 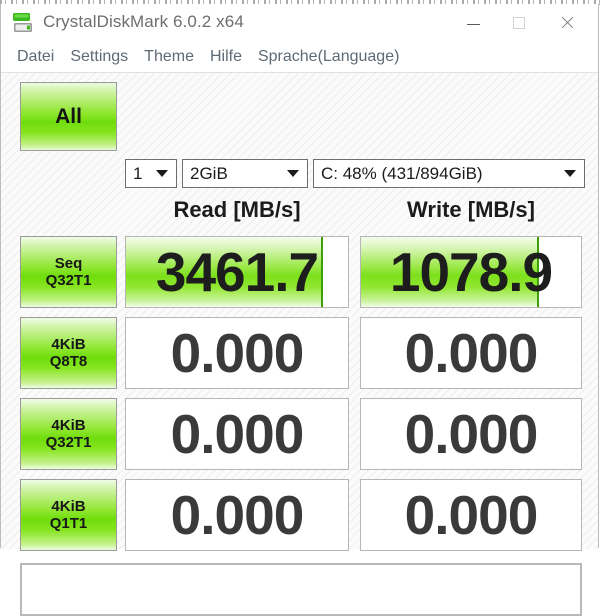 What do you see at coordinates (68, 116) in the screenshot?
I see `run-all-button: All` at bounding box center [68, 116].